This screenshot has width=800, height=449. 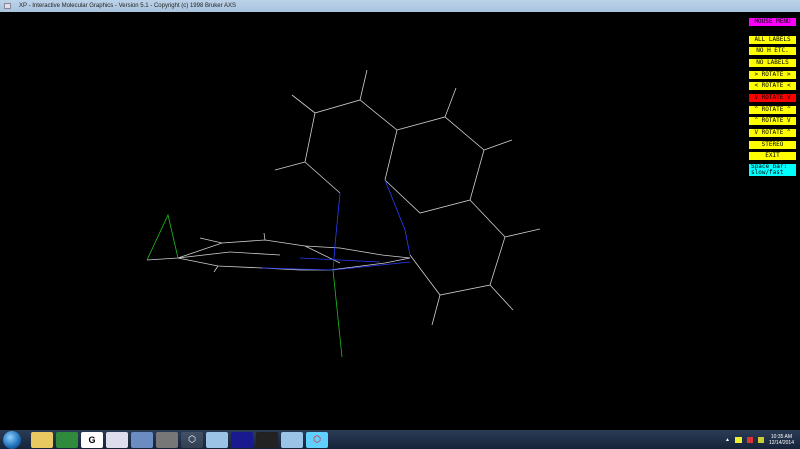 What do you see at coordinates (727, 440) in the screenshot?
I see `tray-expand-icon: ▲` at bounding box center [727, 440].